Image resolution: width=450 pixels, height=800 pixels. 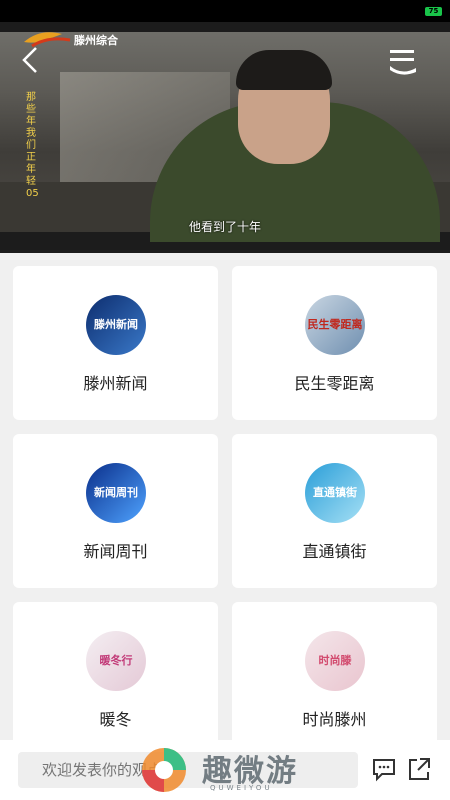 What do you see at coordinates (225, 11) in the screenshot?
I see `status-bar: 75` at bounding box center [225, 11].